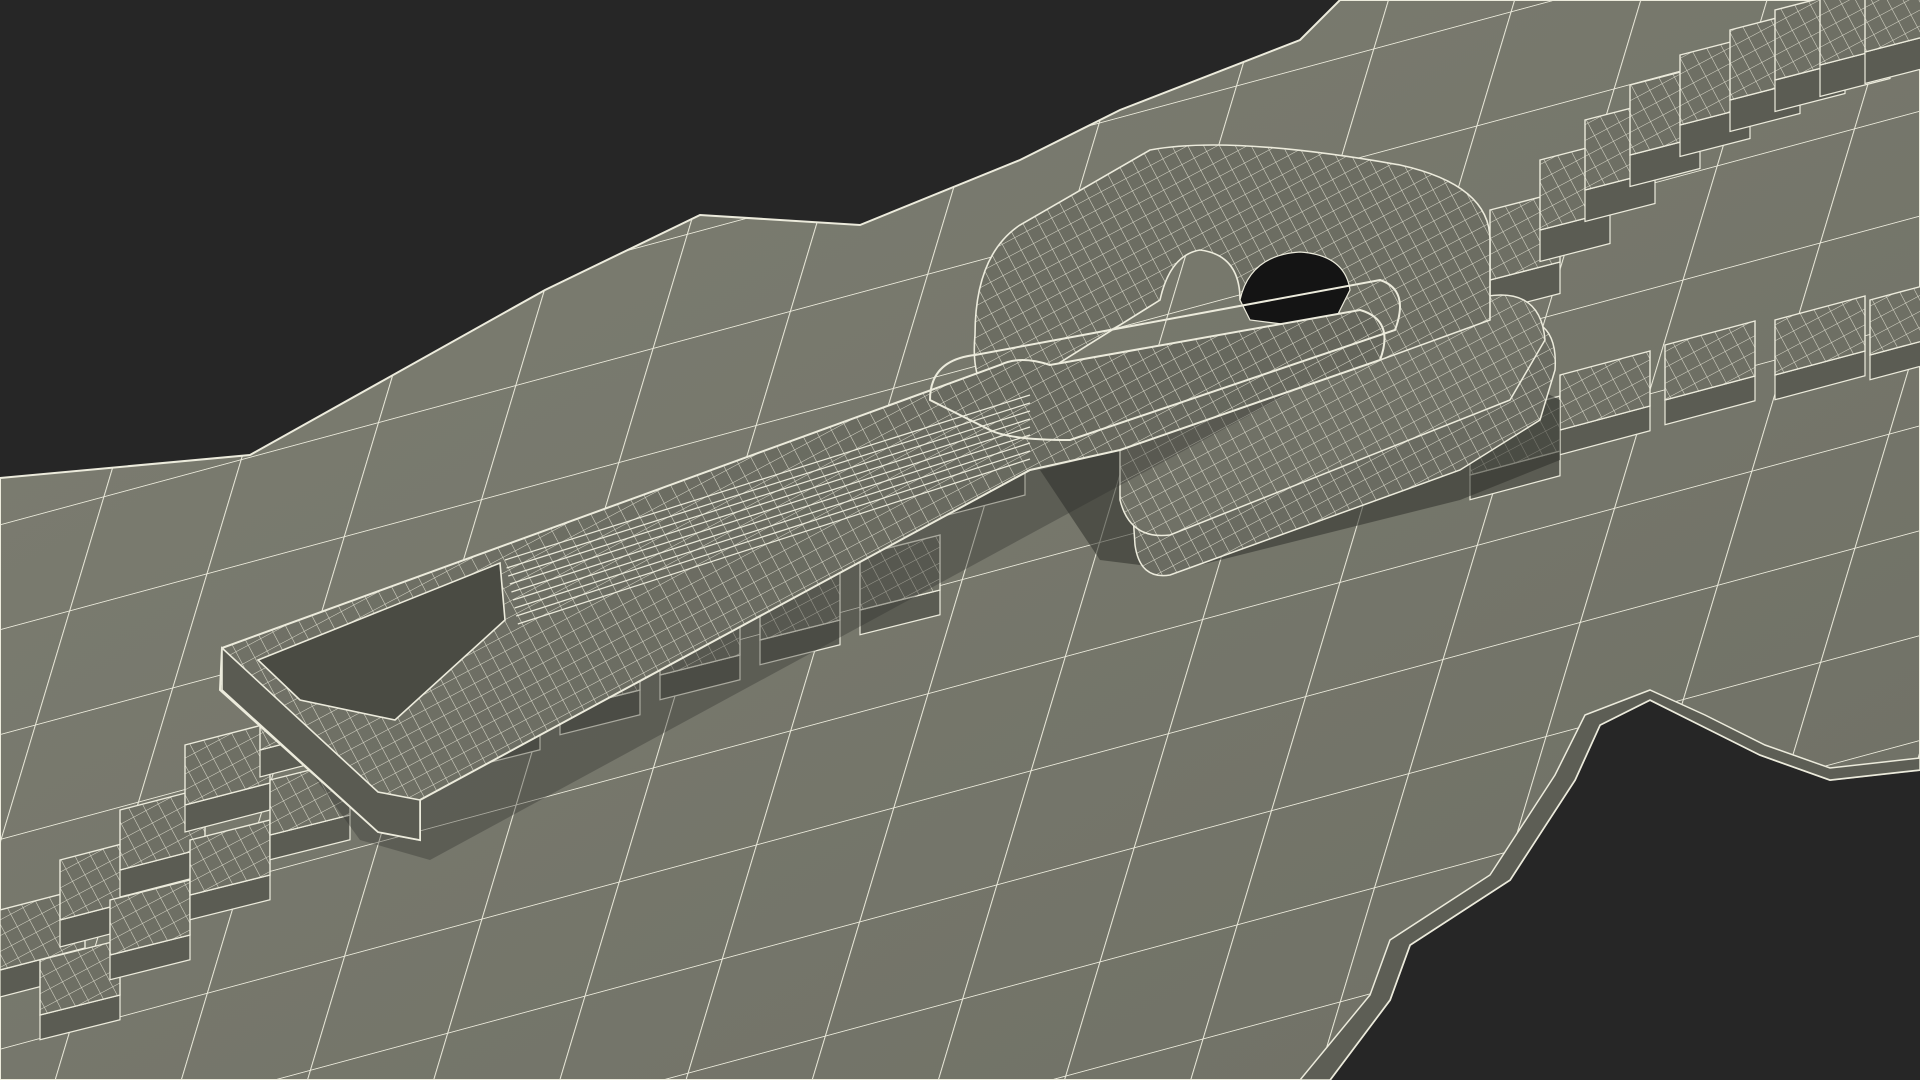  What do you see at coordinates (1892, 42) in the screenshot?
I see `zipper-tooth` at bounding box center [1892, 42].